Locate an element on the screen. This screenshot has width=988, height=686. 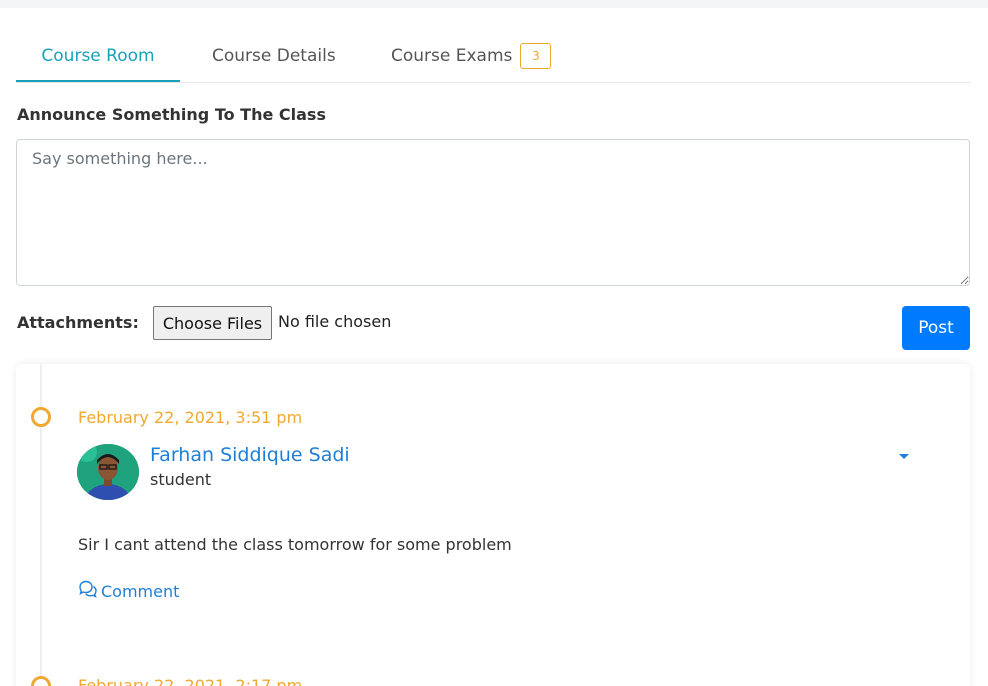
tab-course-details: Course Details is located at coordinates (274, 59).